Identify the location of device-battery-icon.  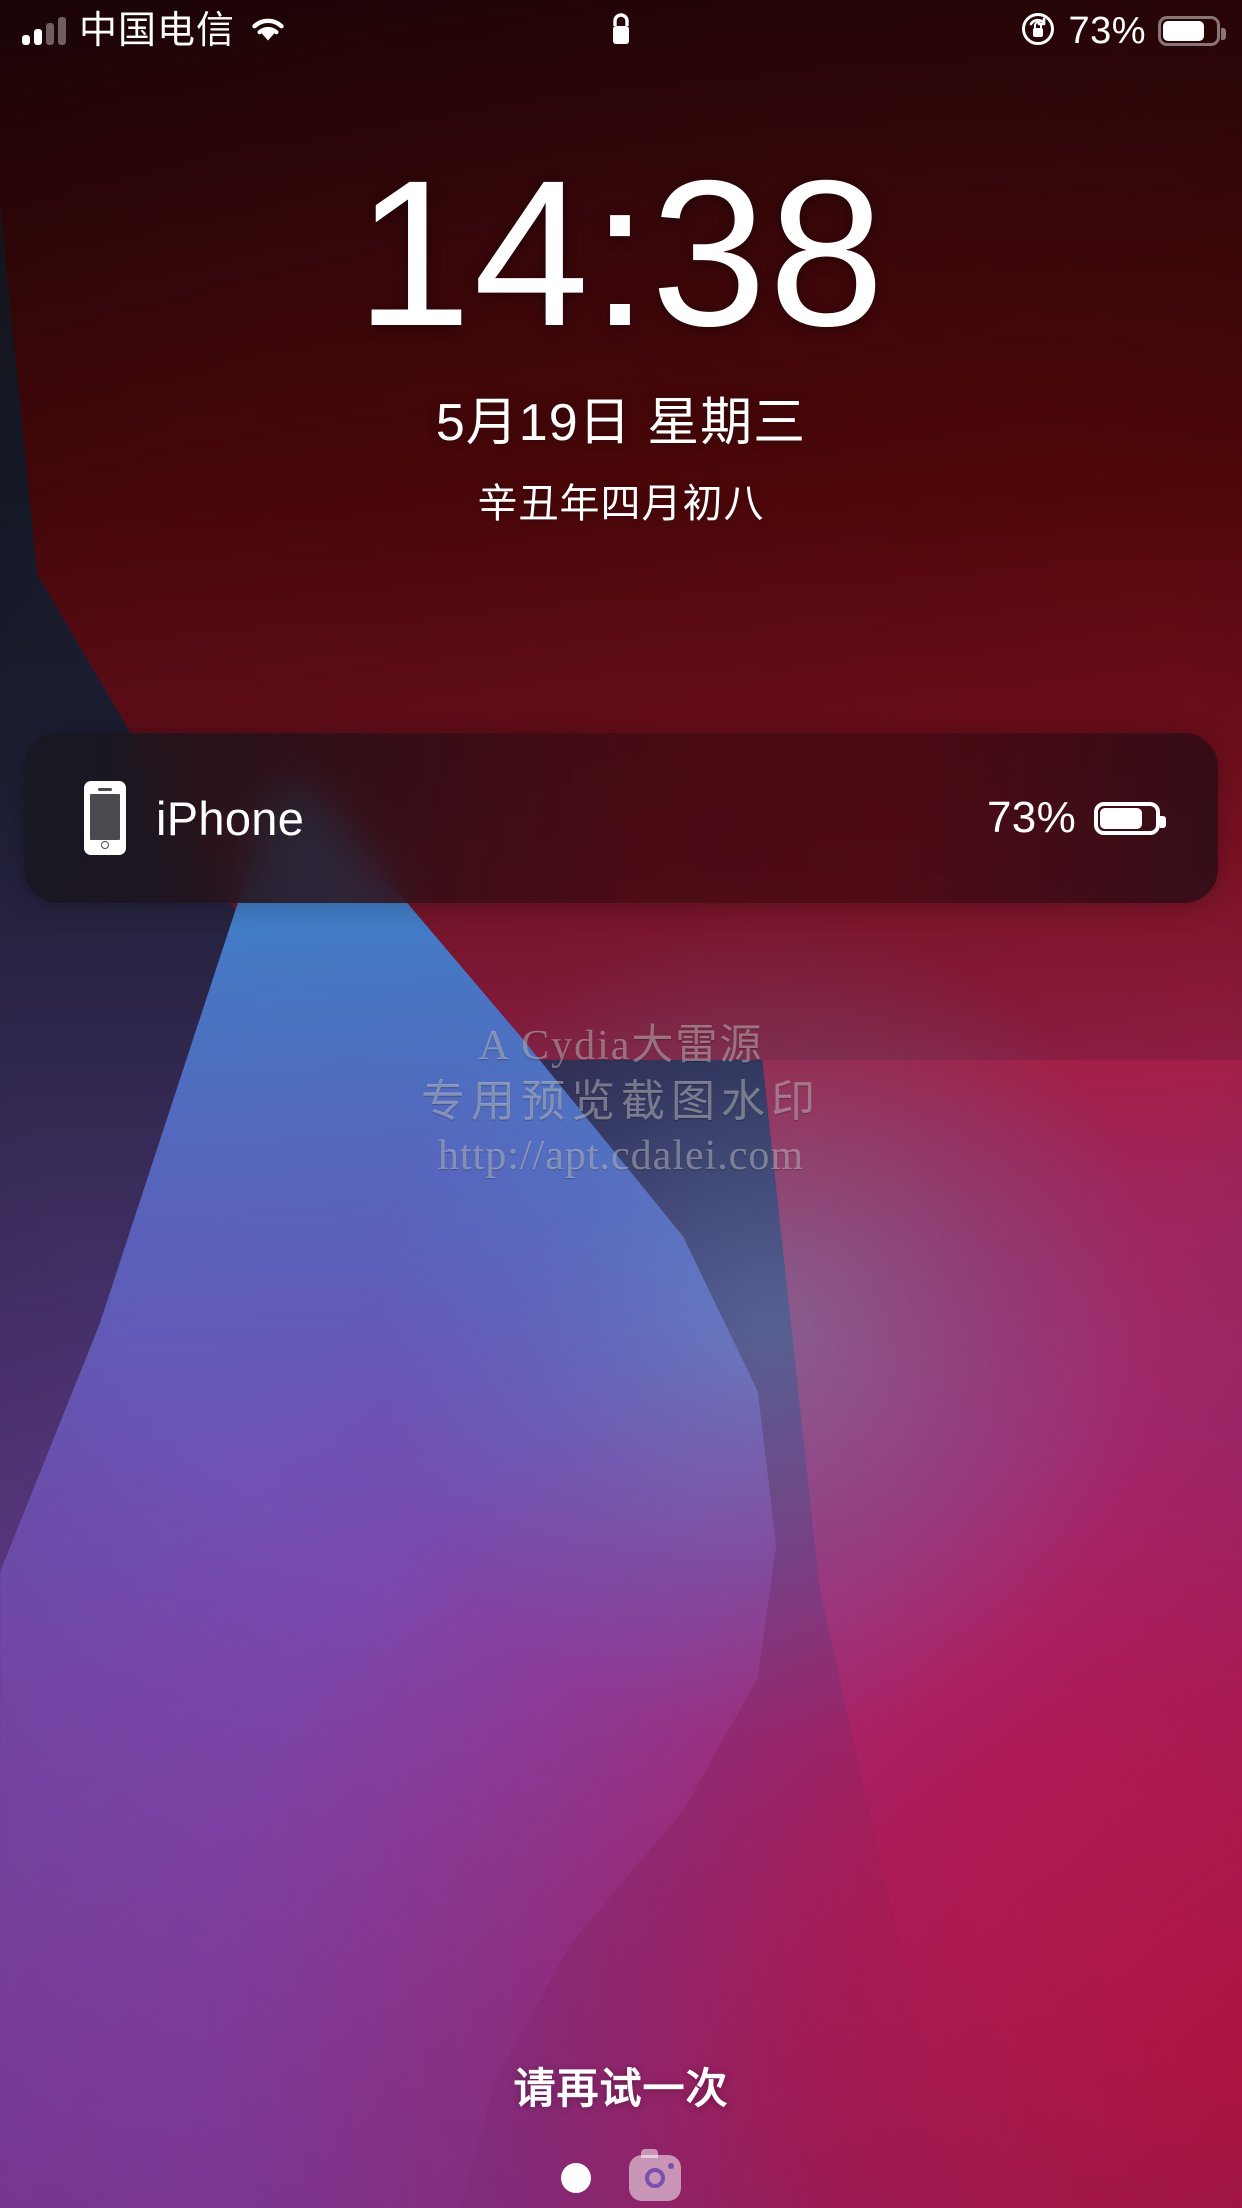
(1130, 818).